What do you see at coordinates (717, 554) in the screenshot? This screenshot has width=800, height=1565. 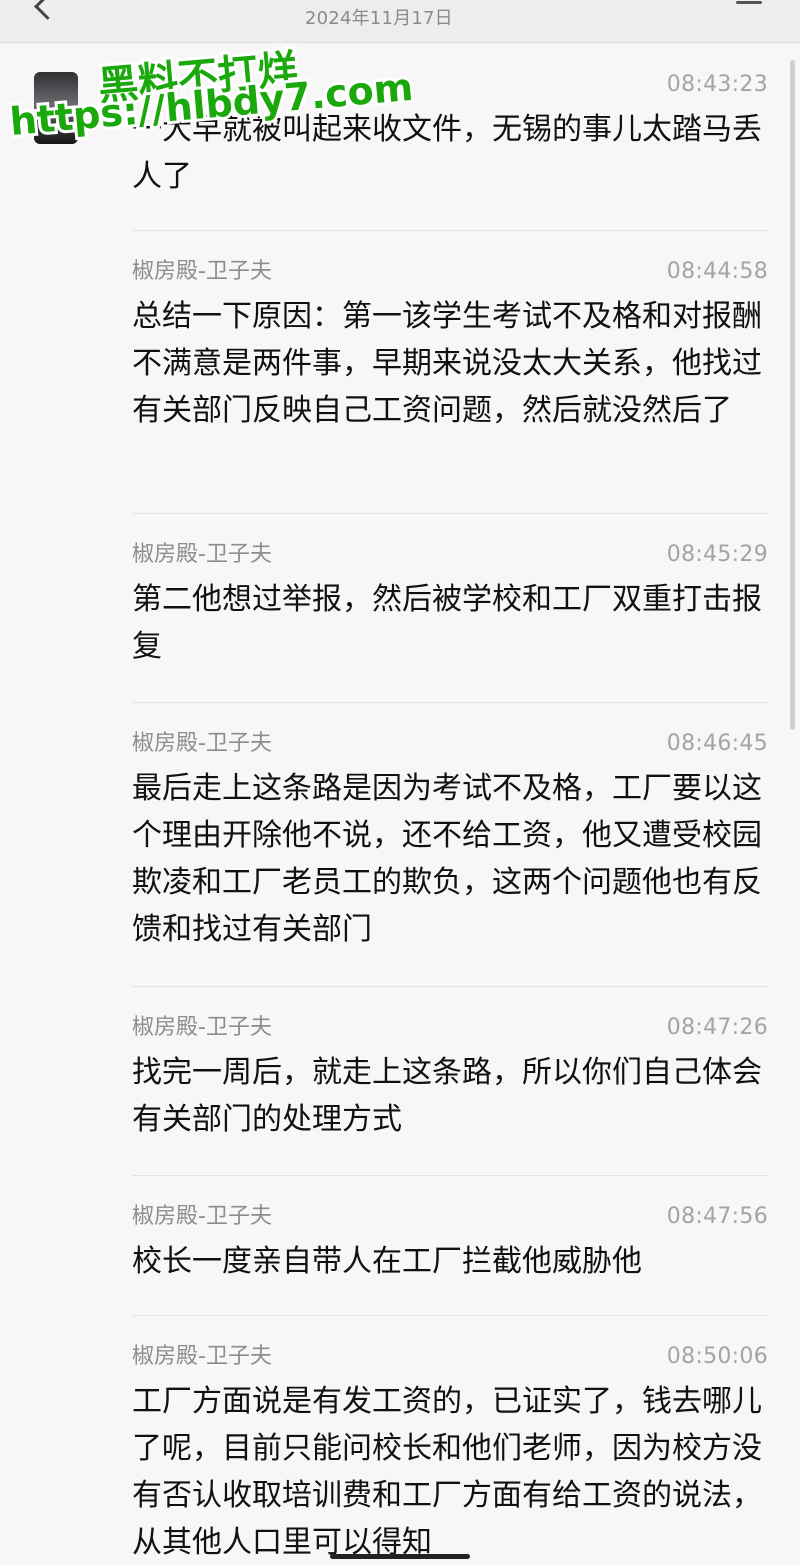 I see `message-time: 08:45:29` at bounding box center [717, 554].